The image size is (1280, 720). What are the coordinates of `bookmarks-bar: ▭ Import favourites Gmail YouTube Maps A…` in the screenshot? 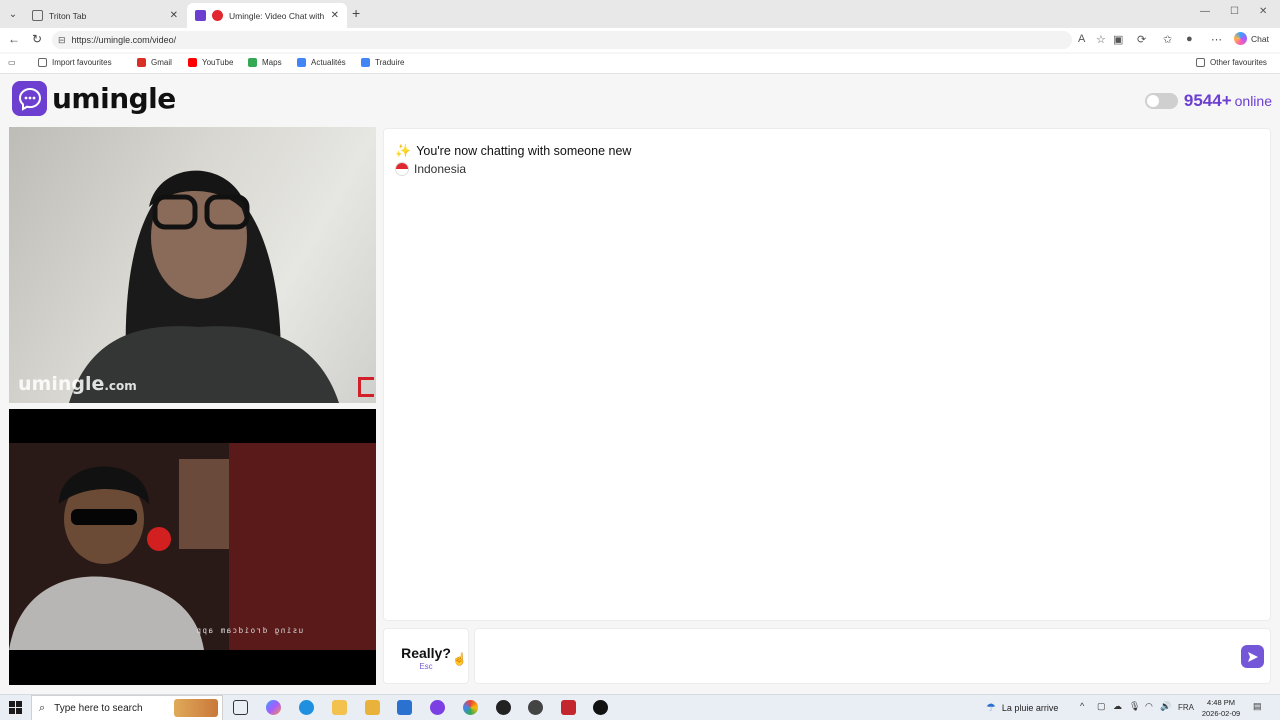 It's located at (640, 64).